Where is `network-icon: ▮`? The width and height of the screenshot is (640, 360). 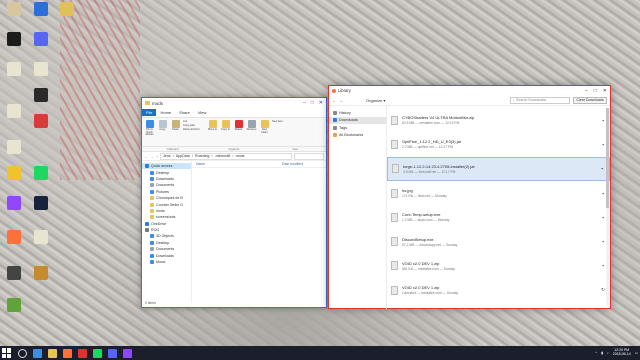
network-icon: ▮ is located at coordinates (602, 353).